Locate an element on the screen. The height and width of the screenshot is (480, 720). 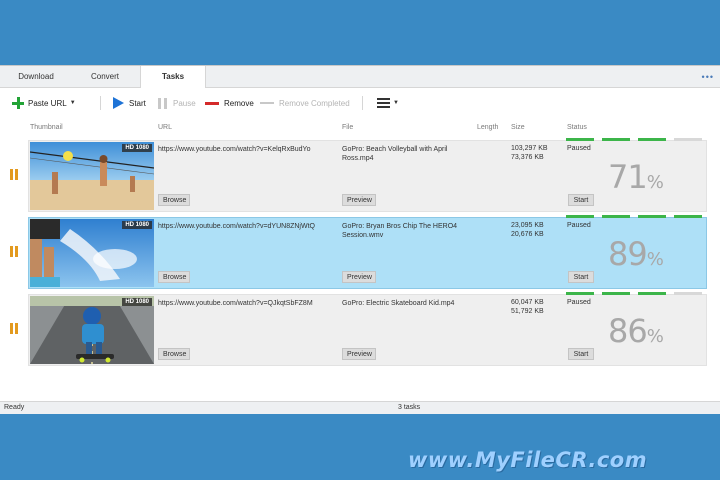
more-options-icon: ••• is located at coordinates (708, 77).